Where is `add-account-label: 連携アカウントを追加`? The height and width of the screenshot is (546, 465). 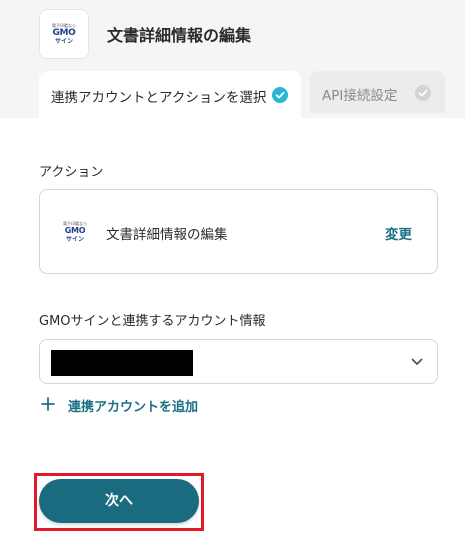
add-account-label: 連携アカウントを追加 is located at coordinates (133, 407).